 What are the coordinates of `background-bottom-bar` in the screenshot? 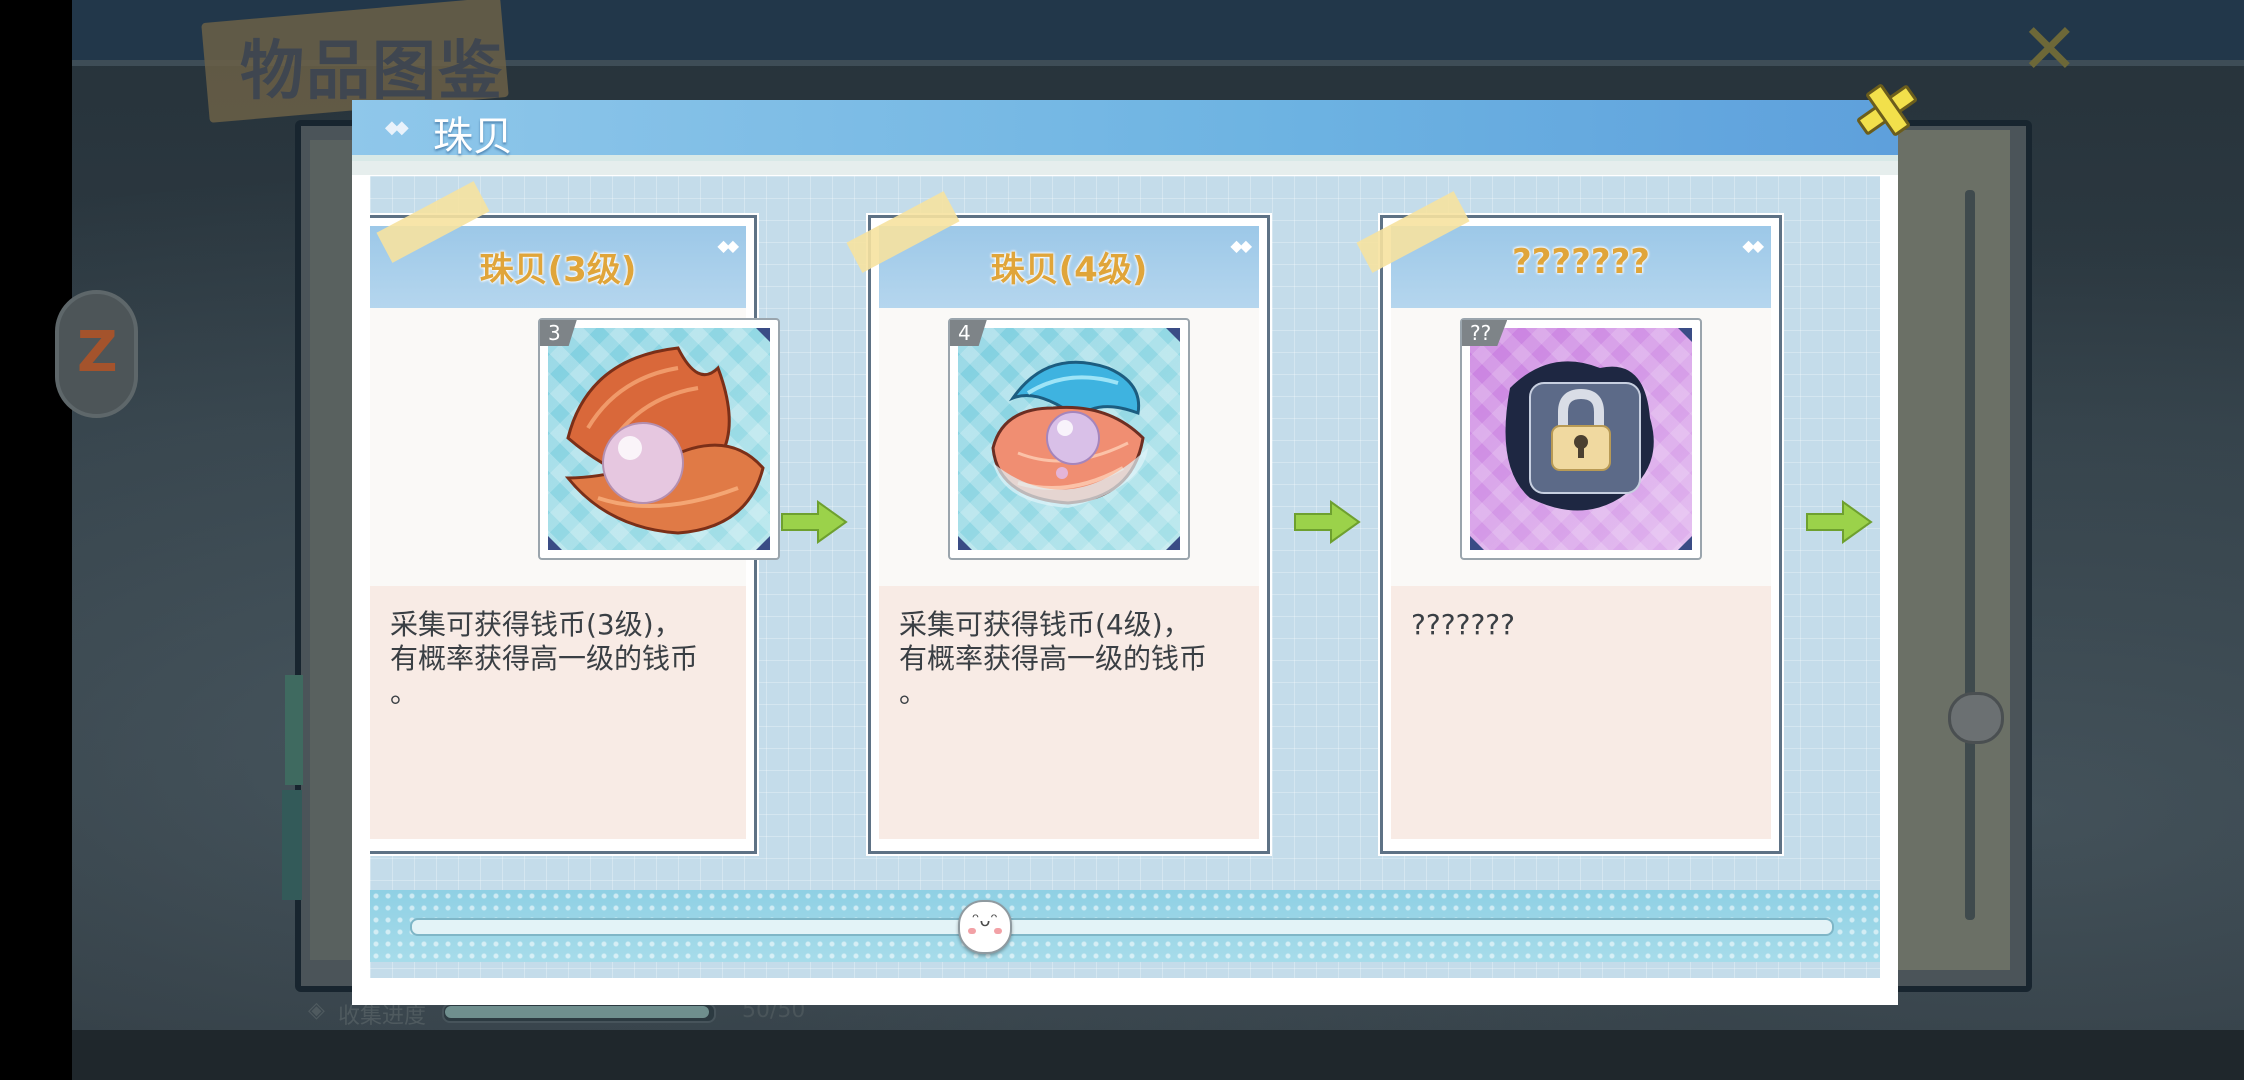 It's located at (1158, 1055).